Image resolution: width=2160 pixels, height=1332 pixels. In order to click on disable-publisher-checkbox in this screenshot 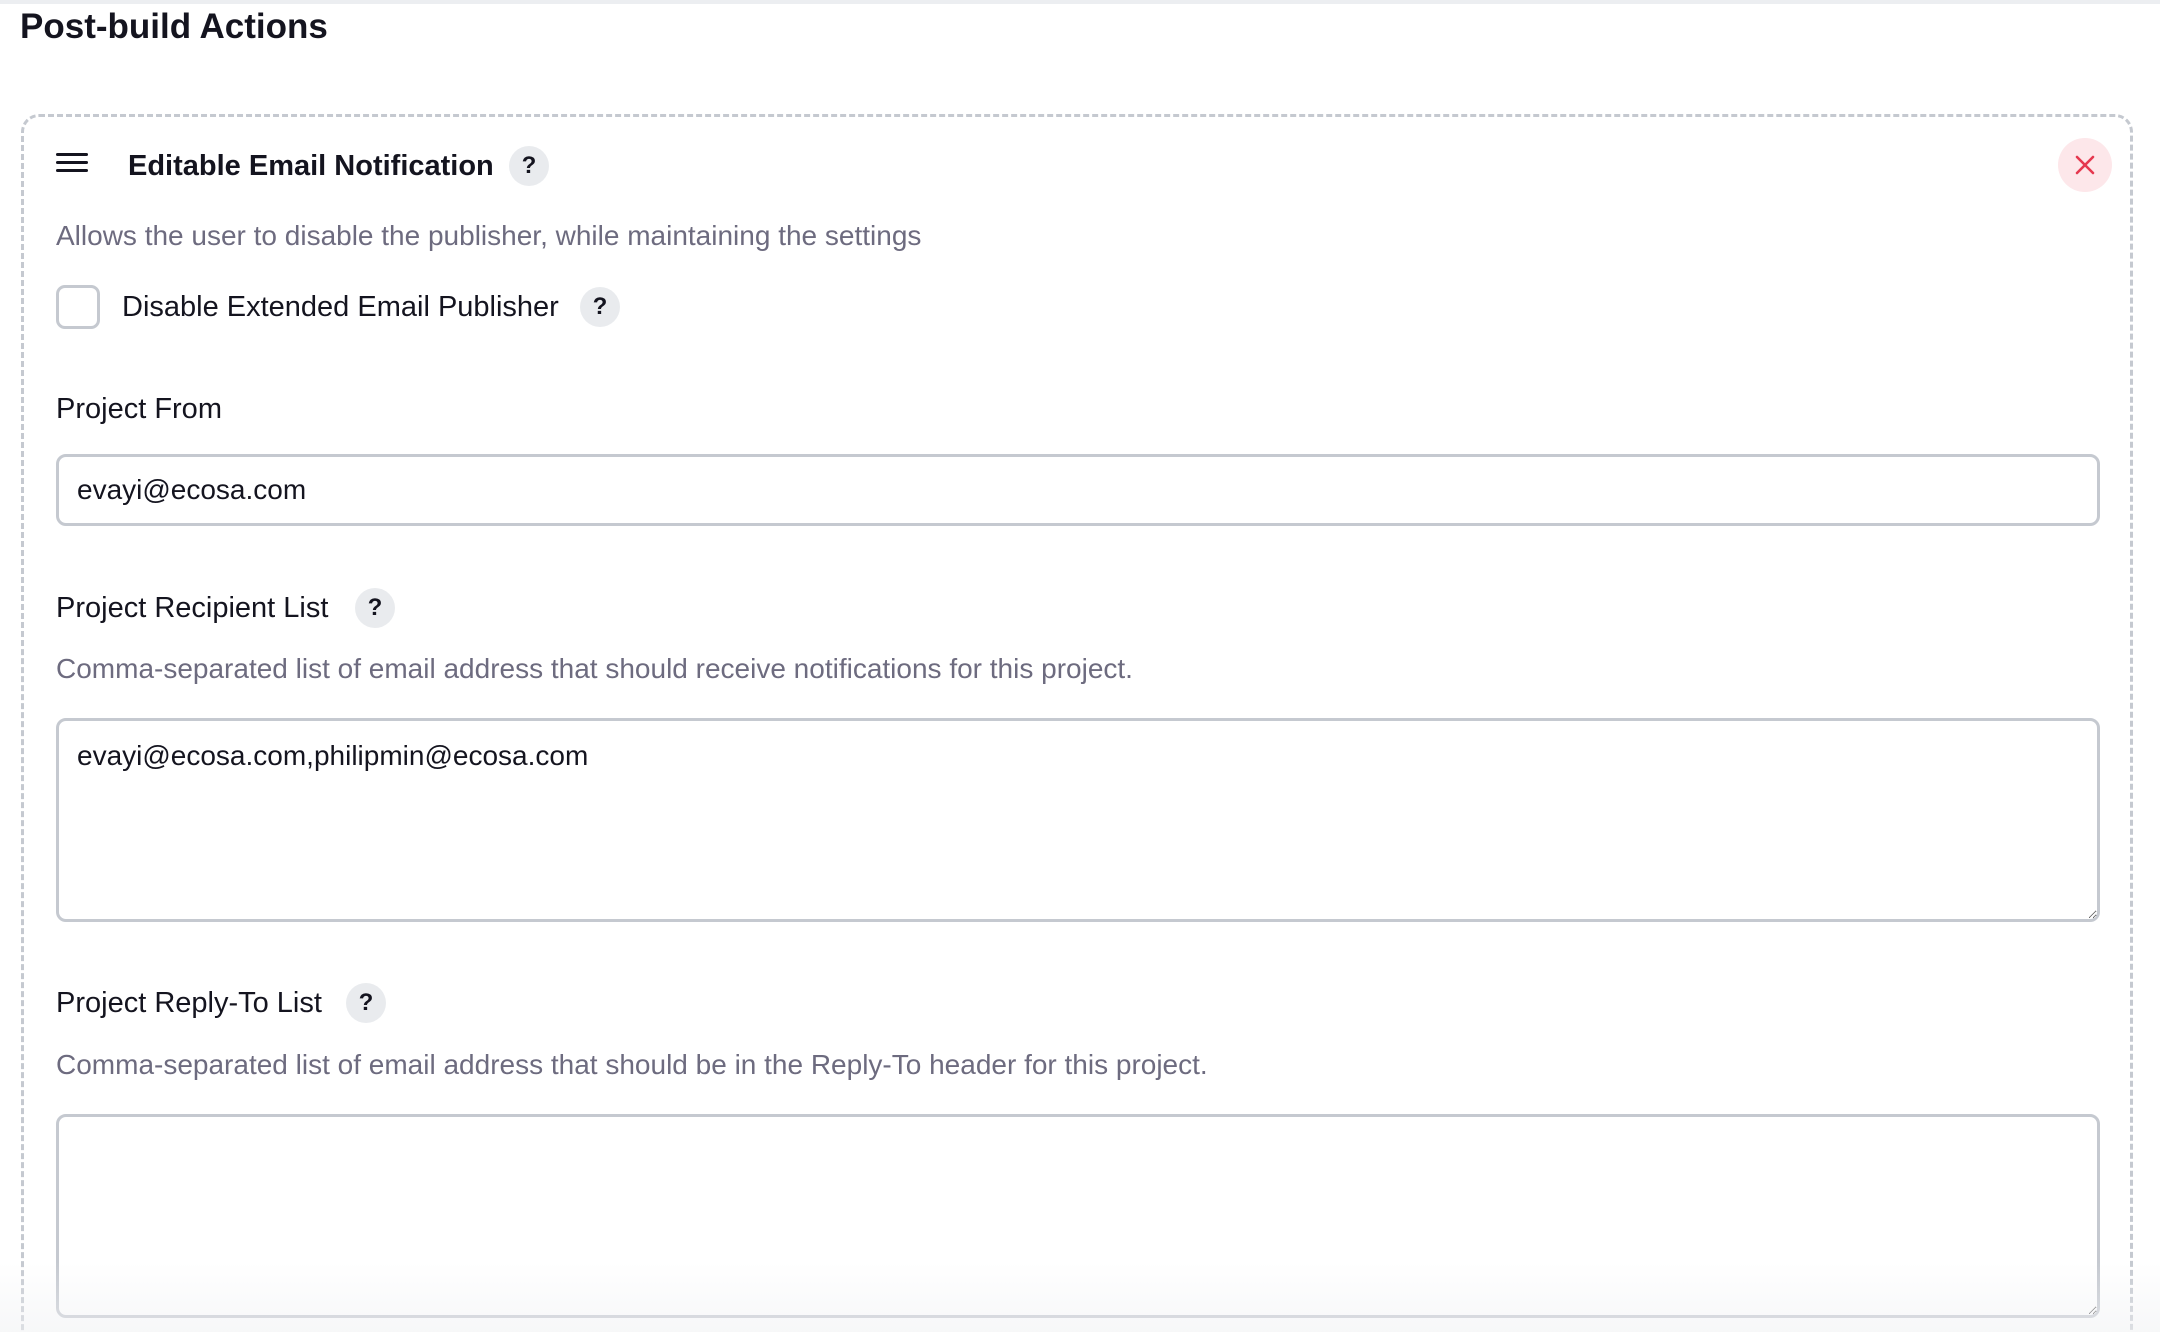, I will do `click(78, 307)`.